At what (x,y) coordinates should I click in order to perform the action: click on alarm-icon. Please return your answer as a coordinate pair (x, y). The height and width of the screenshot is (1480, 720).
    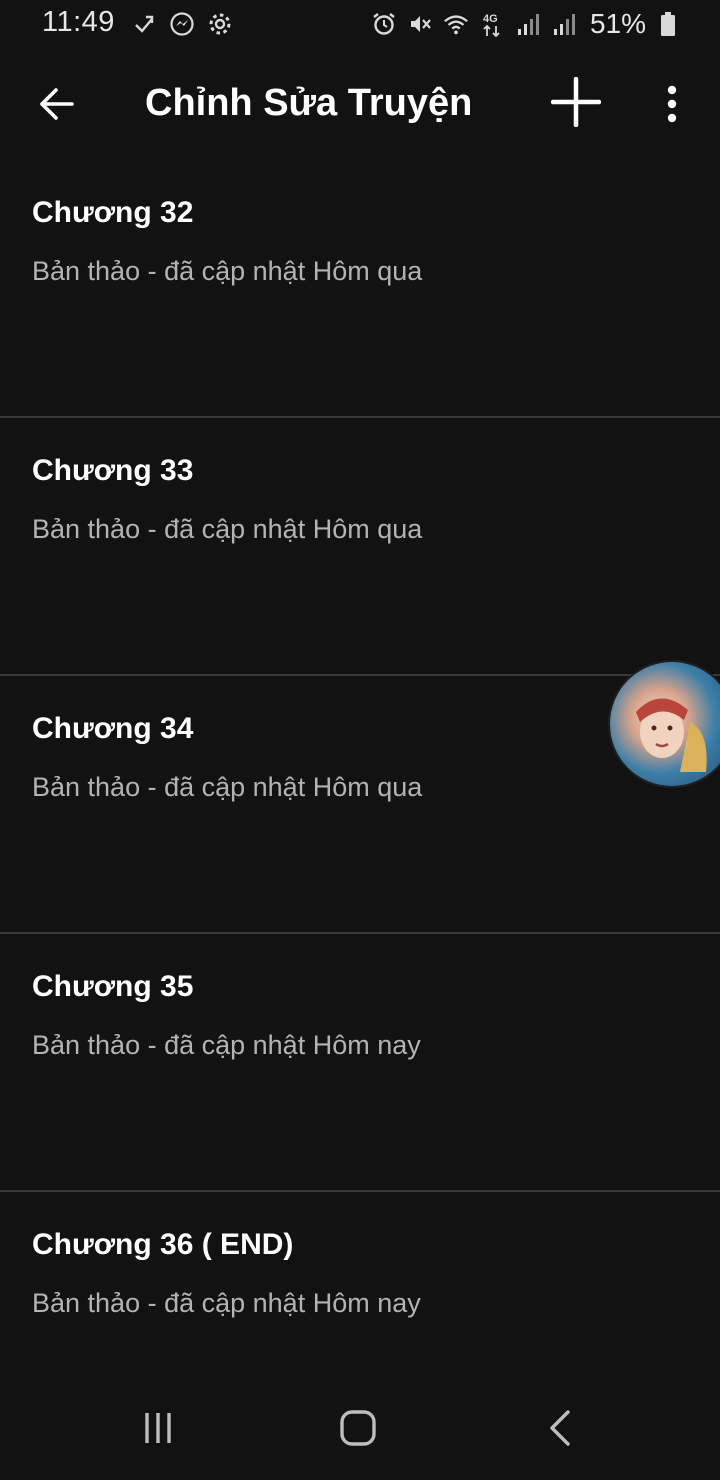
    Looking at the image, I should click on (384, 24).